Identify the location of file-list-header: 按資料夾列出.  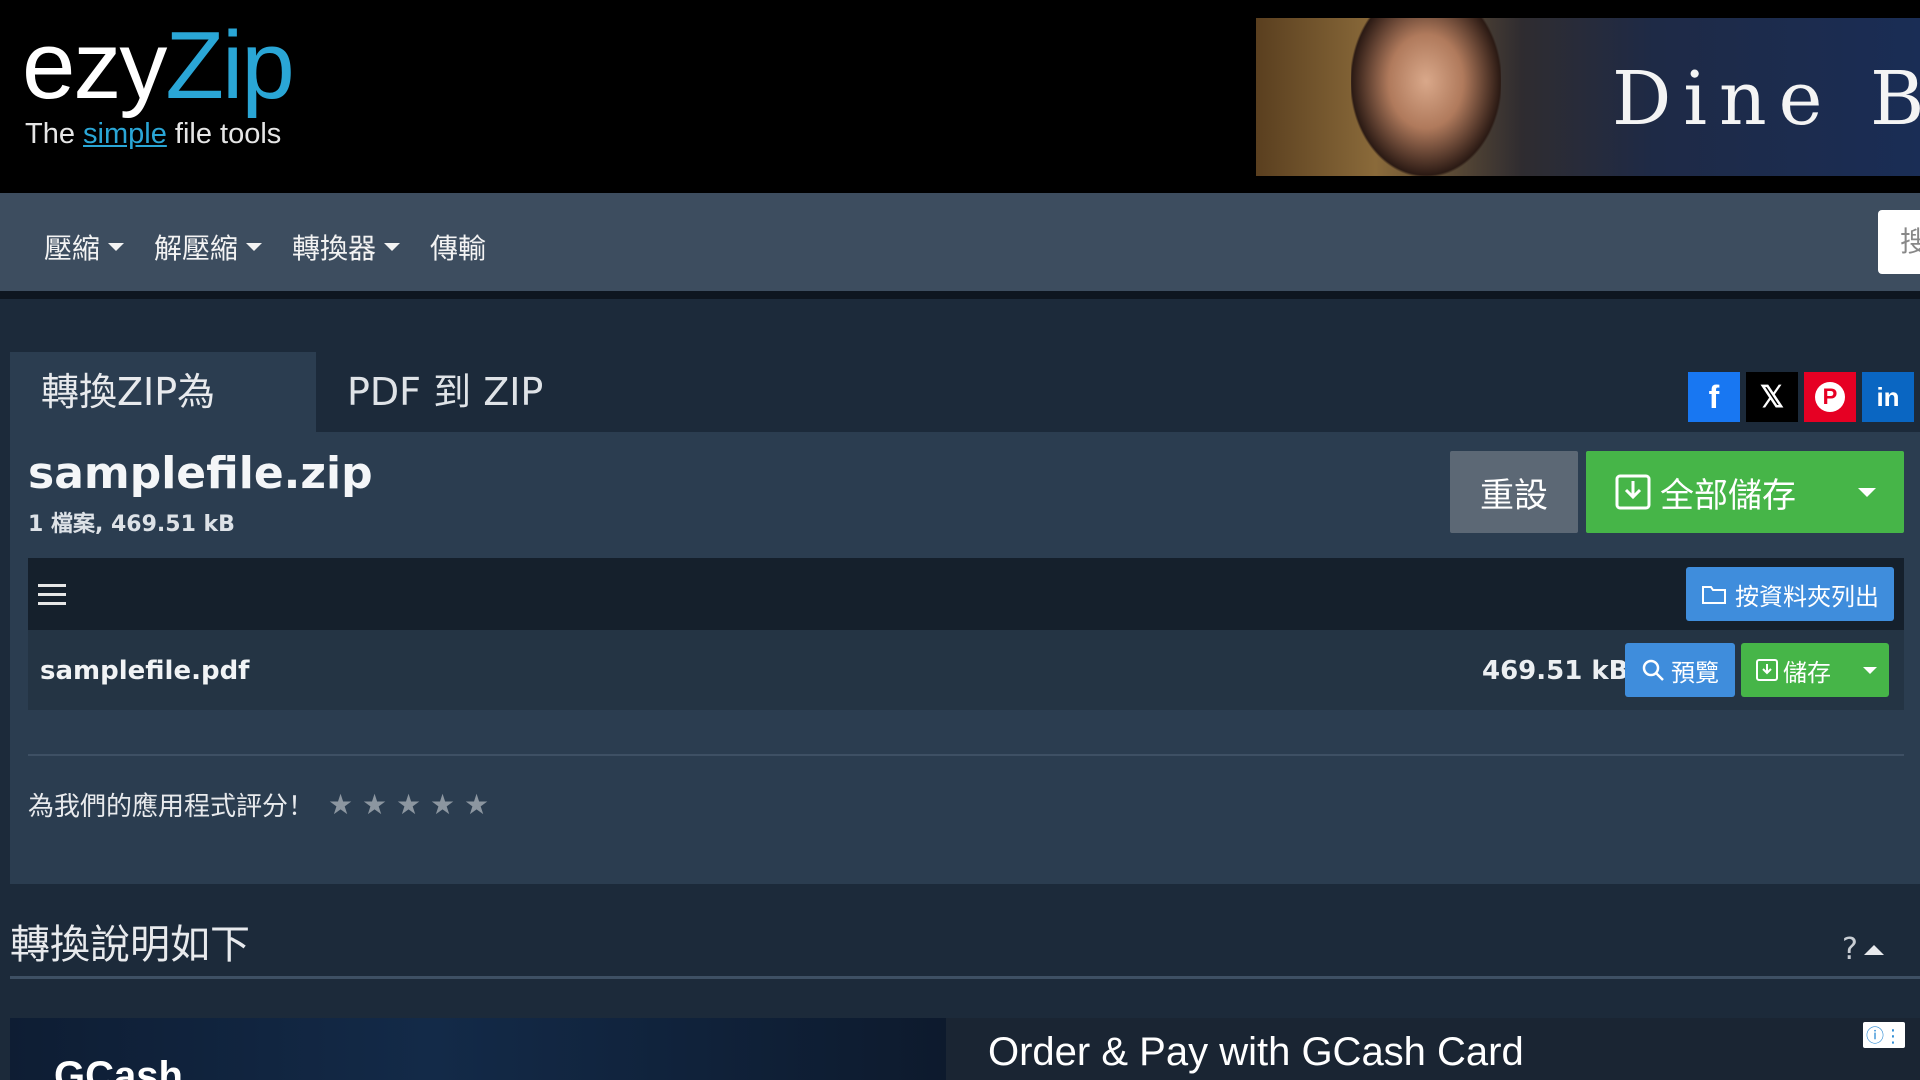
(966, 594).